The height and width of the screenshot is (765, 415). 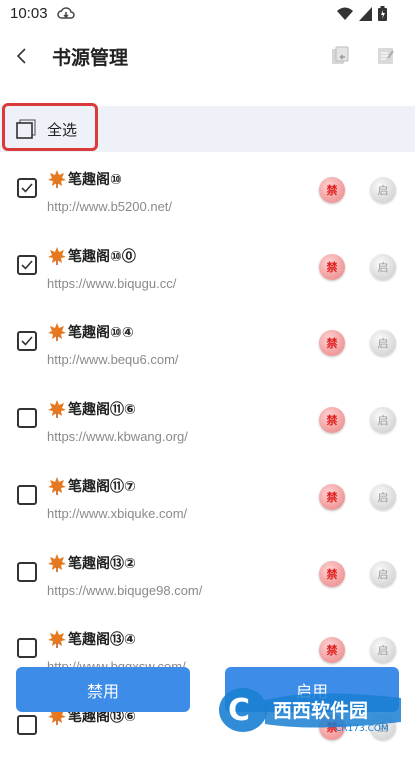 What do you see at coordinates (22, 56) in the screenshot?
I see `back-arrow-icon` at bounding box center [22, 56].